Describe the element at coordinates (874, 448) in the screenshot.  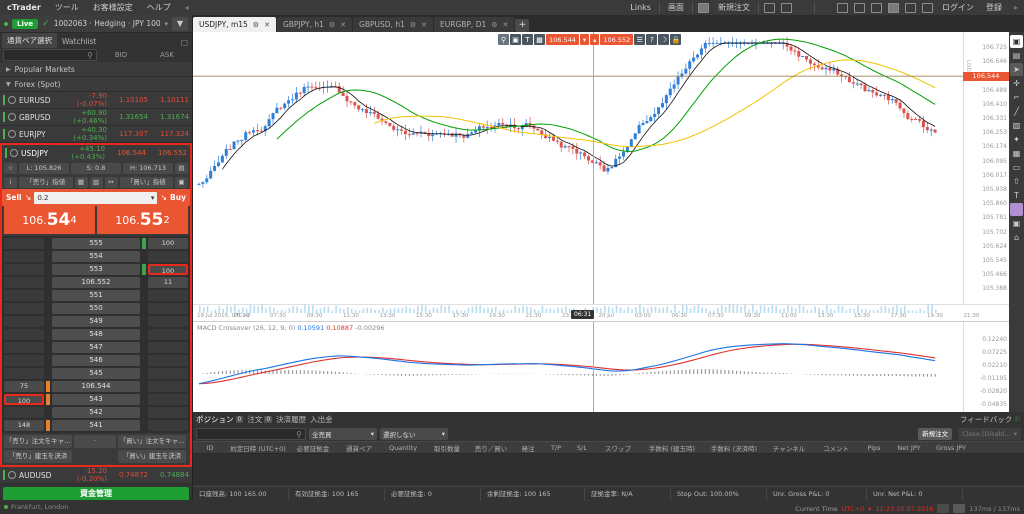
I see `column-header: Pips` at that location.